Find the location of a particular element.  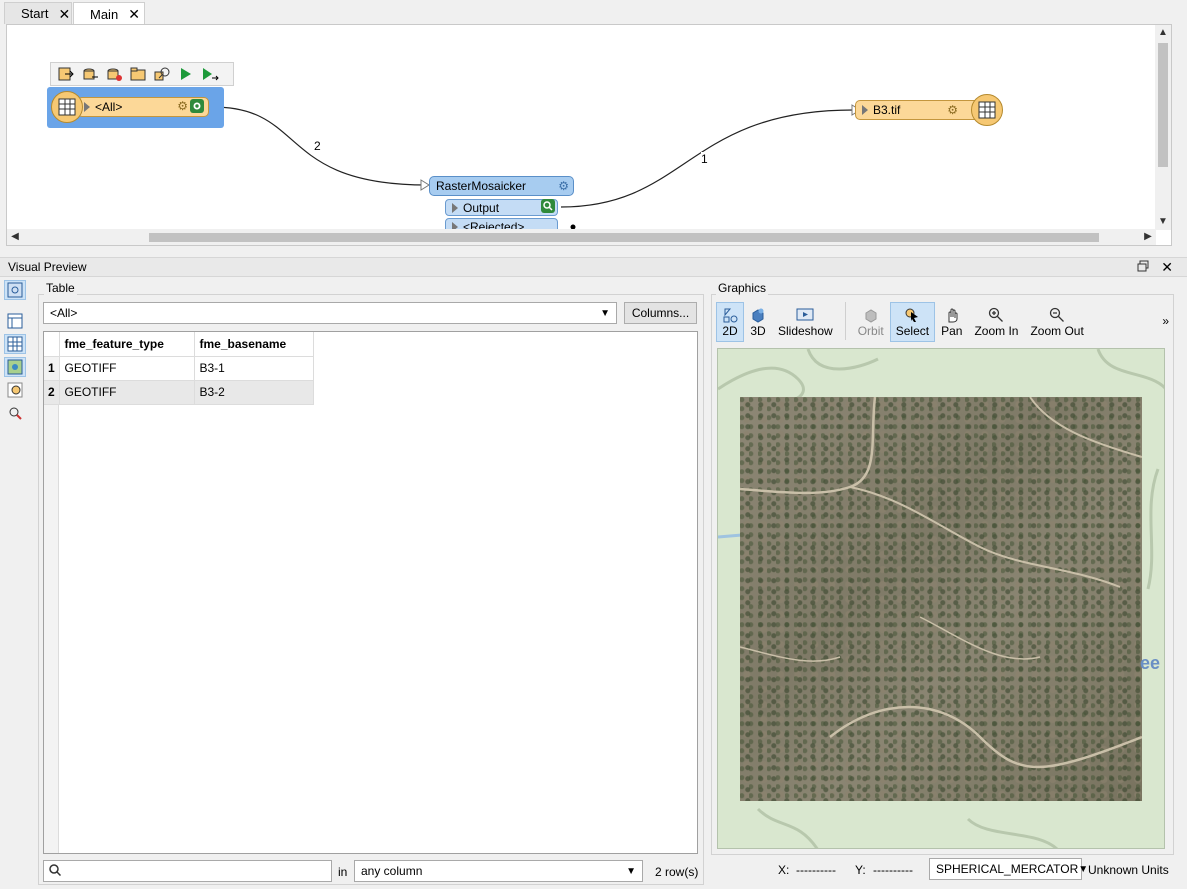

column-header: fme_feature_type is located at coordinates (127, 344).